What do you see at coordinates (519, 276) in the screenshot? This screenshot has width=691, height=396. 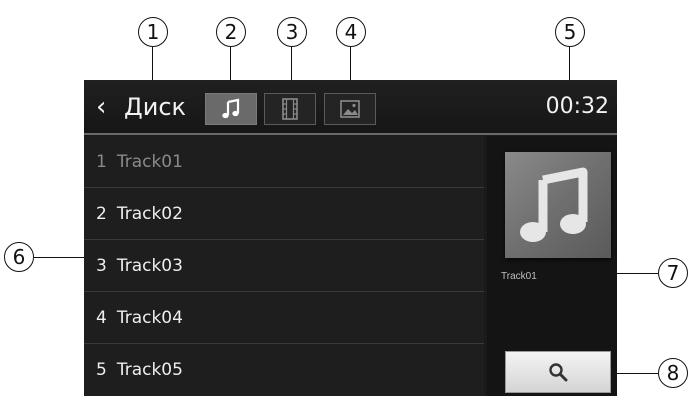 I see `now-playing-title: Track01` at bounding box center [519, 276].